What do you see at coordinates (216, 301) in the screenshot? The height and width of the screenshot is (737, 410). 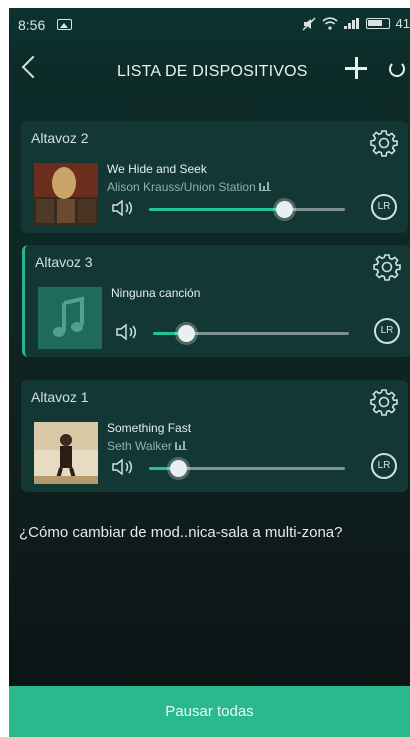 I see `device-card-active: Altavoz 3 Ninguna canción LR` at bounding box center [216, 301].